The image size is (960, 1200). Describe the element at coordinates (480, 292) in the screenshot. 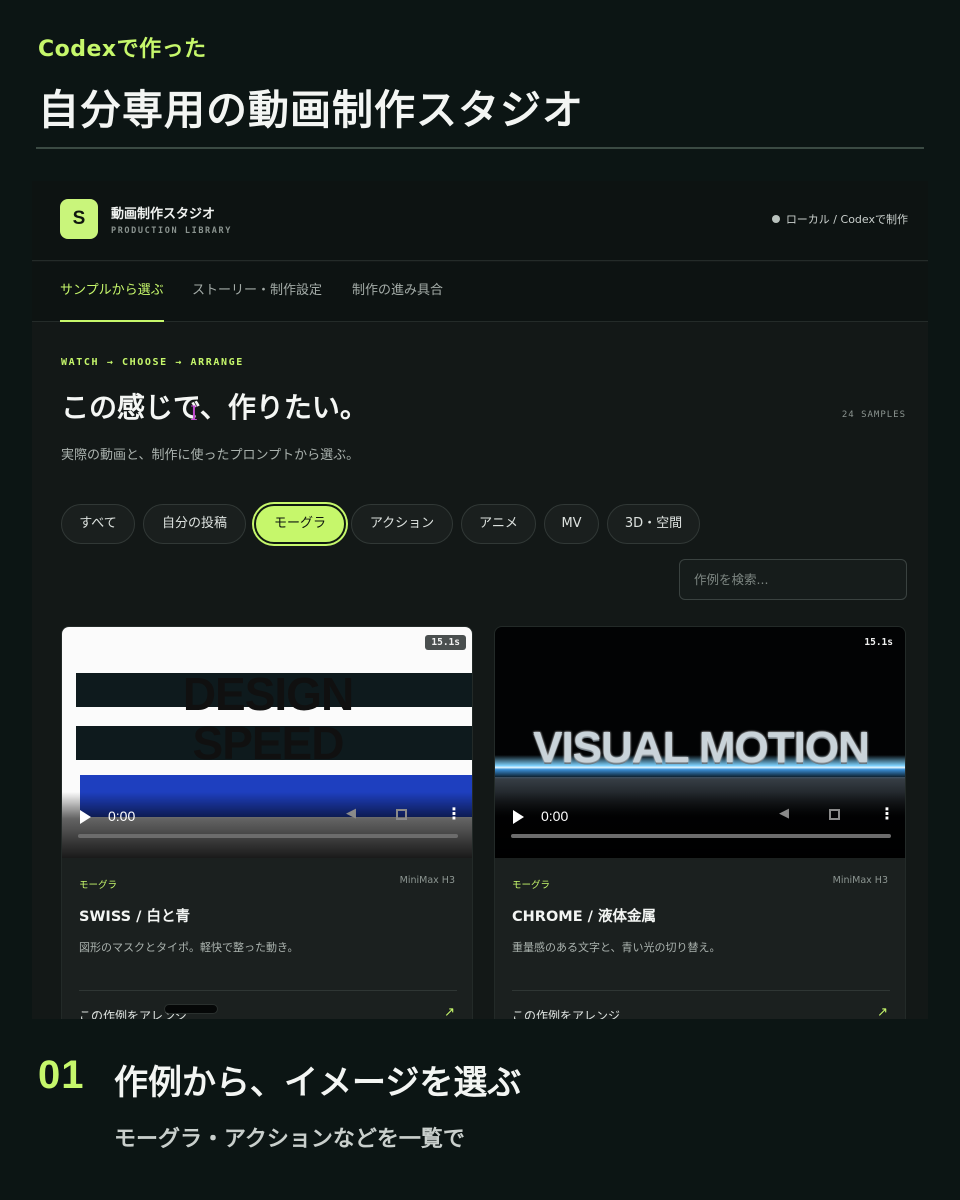

I see `tab-bar: サンプルから選ぶ ストーリー・制作設定 制作の進み具合` at that location.